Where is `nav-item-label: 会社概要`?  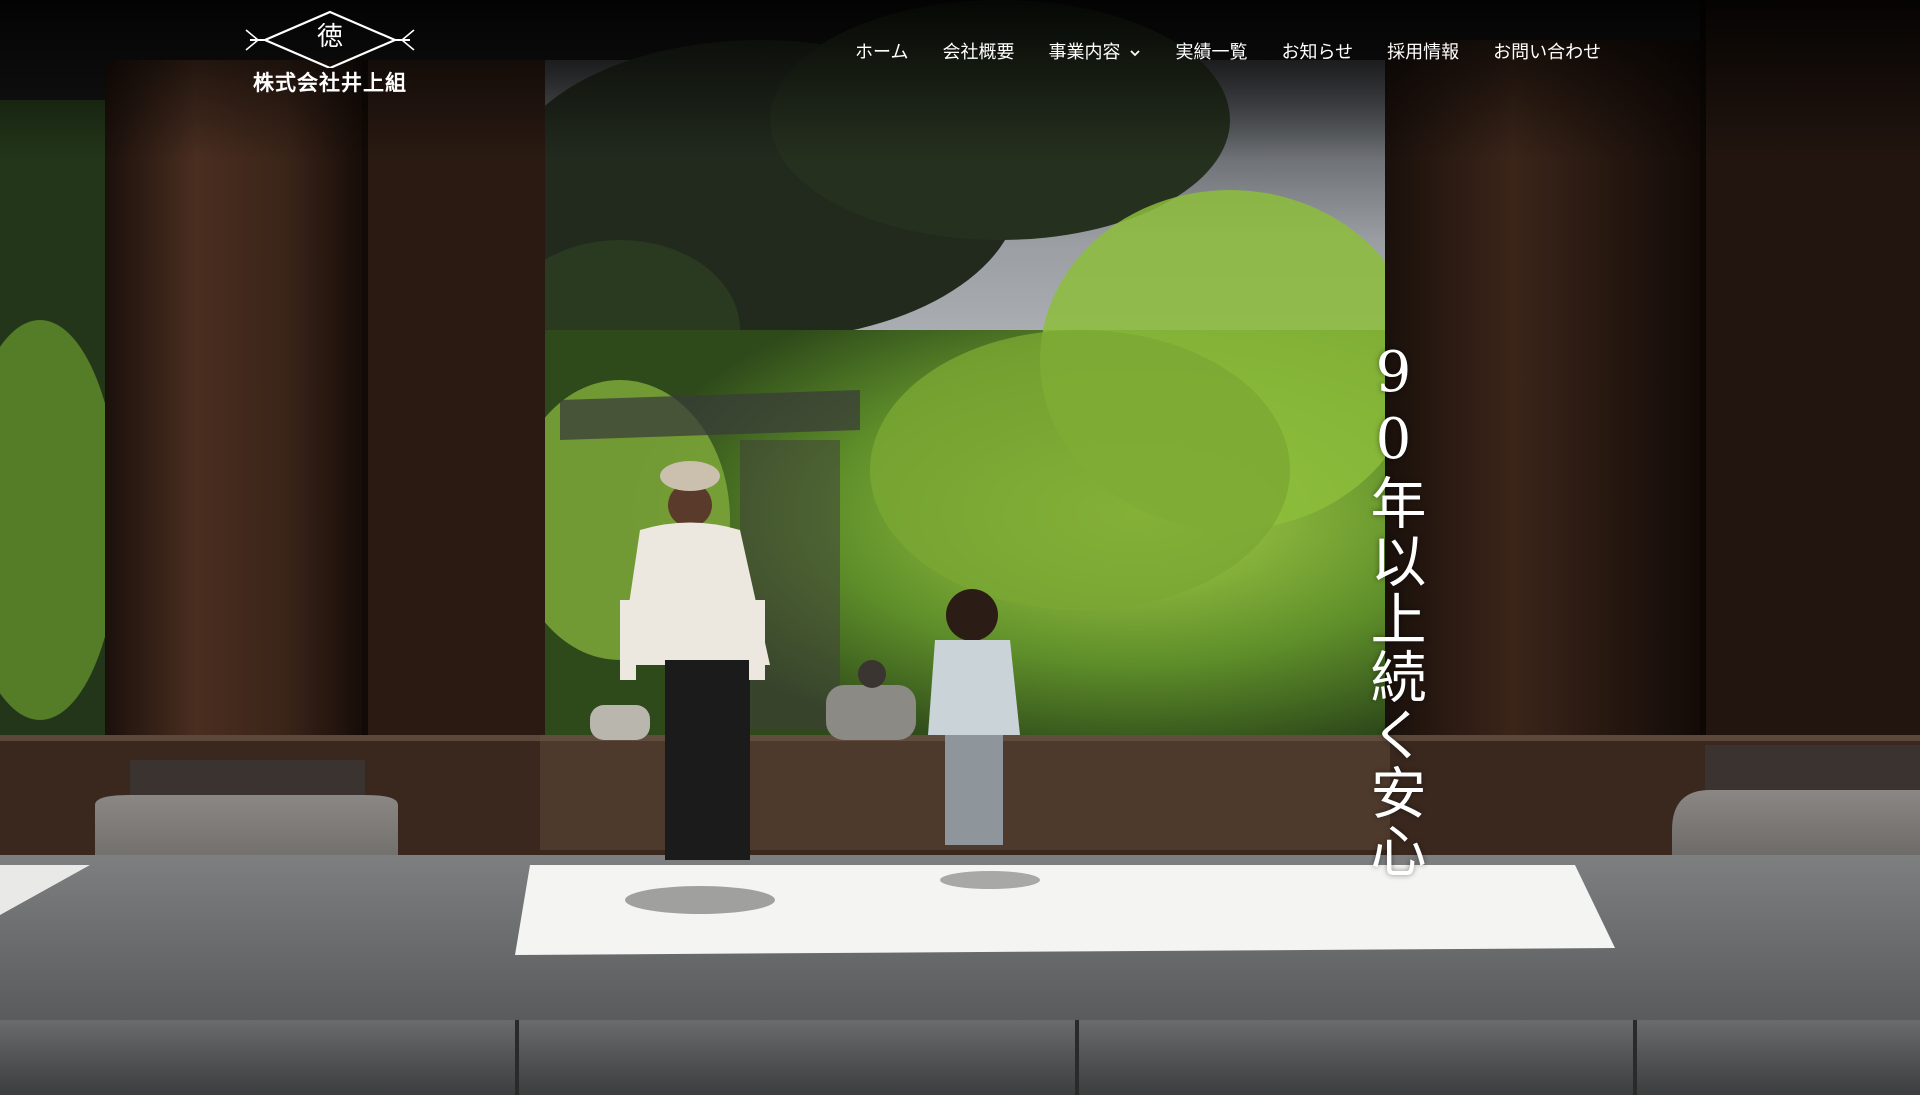 nav-item-label: 会社概要 is located at coordinates (978, 52).